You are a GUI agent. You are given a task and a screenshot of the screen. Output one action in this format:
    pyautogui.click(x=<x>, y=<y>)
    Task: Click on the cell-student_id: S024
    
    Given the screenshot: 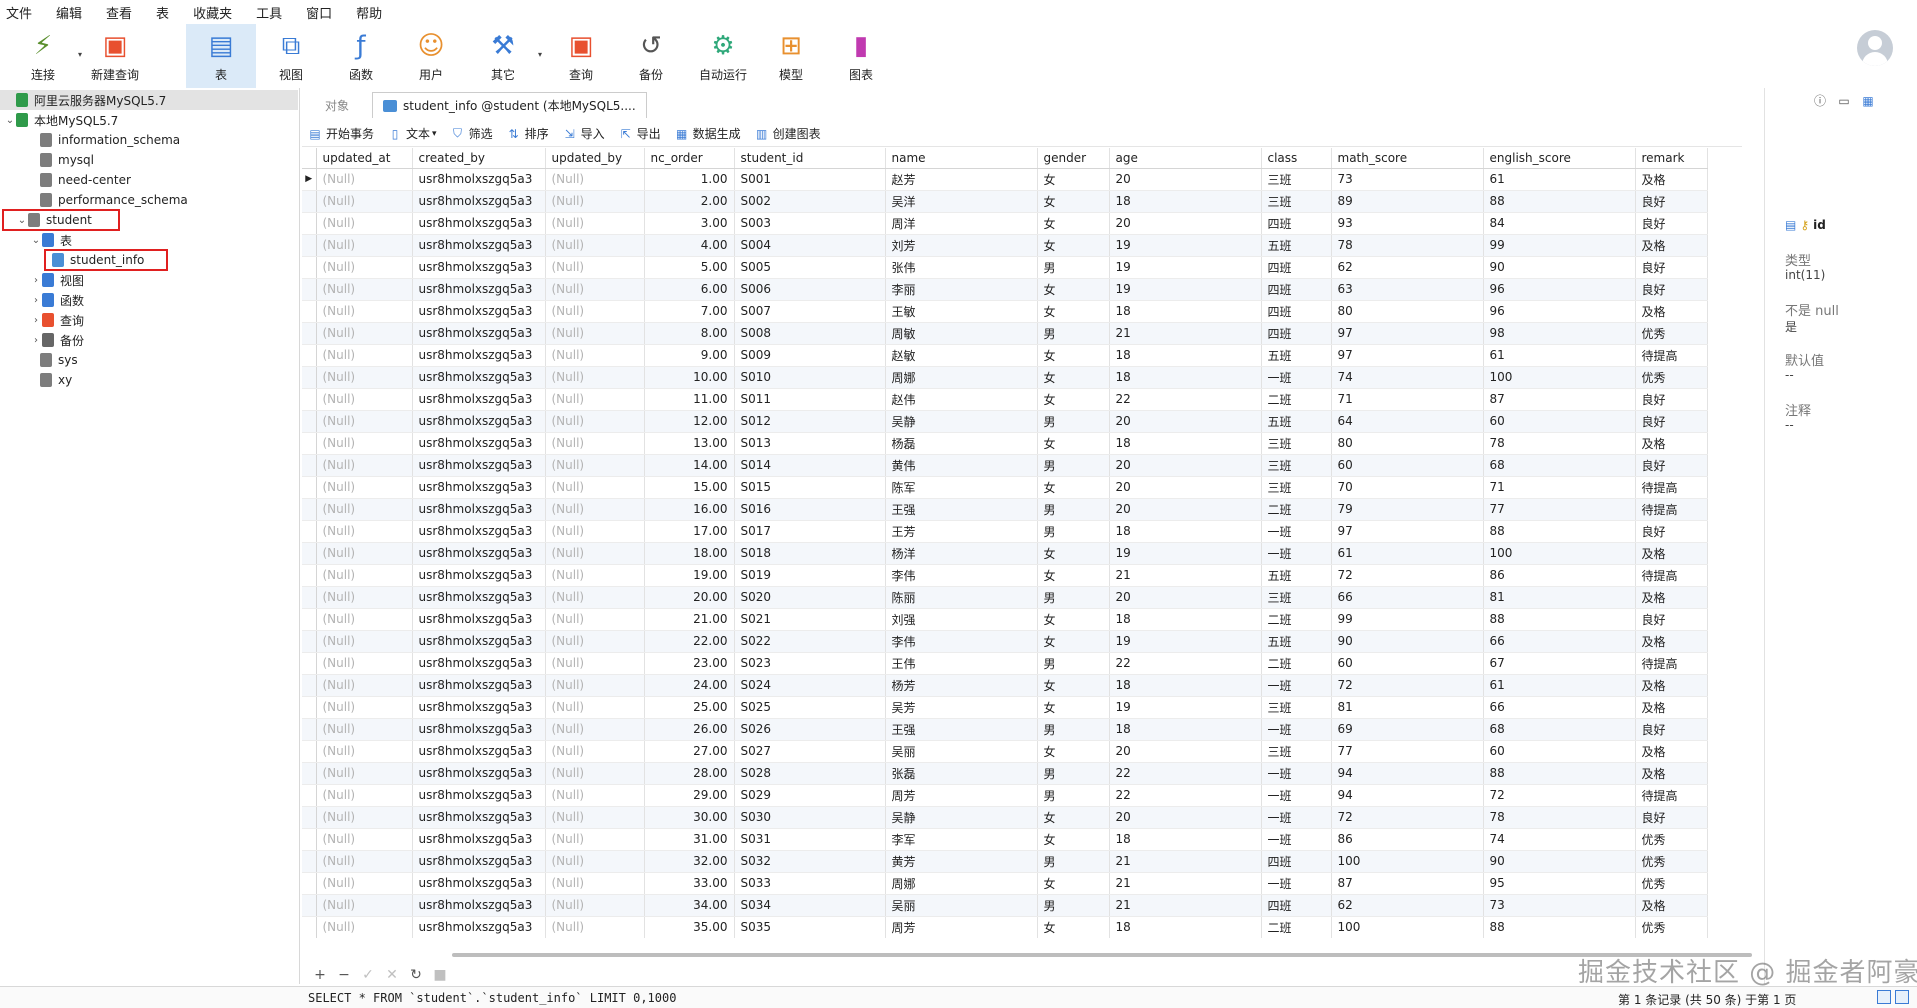 What is the action you would take?
    pyautogui.click(x=810, y=685)
    